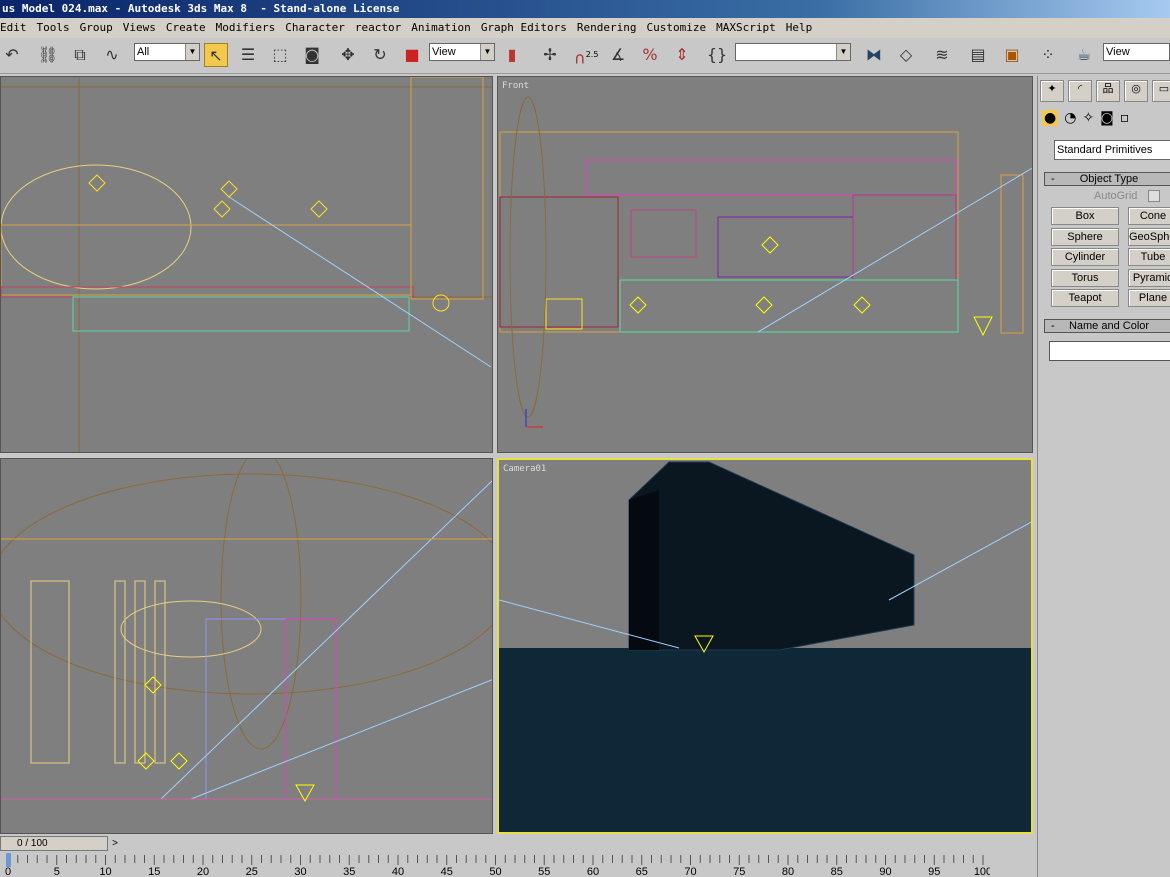 The height and width of the screenshot is (877, 1170). What do you see at coordinates (544, 871) in the screenshot?
I see `tick-label: 55` at bounding box center [544, 871].